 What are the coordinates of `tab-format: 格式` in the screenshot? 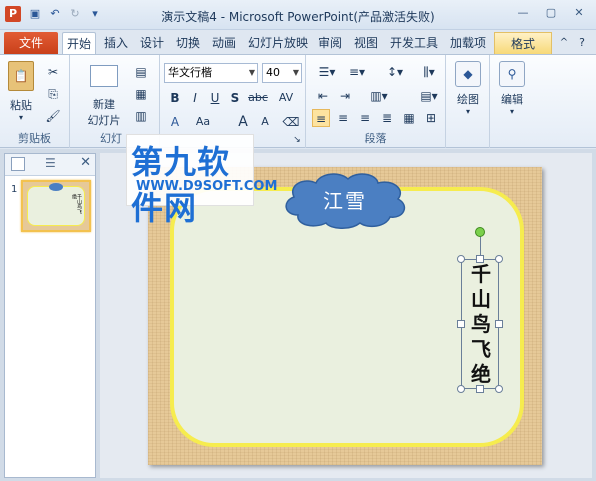 It's located at (523, 43).